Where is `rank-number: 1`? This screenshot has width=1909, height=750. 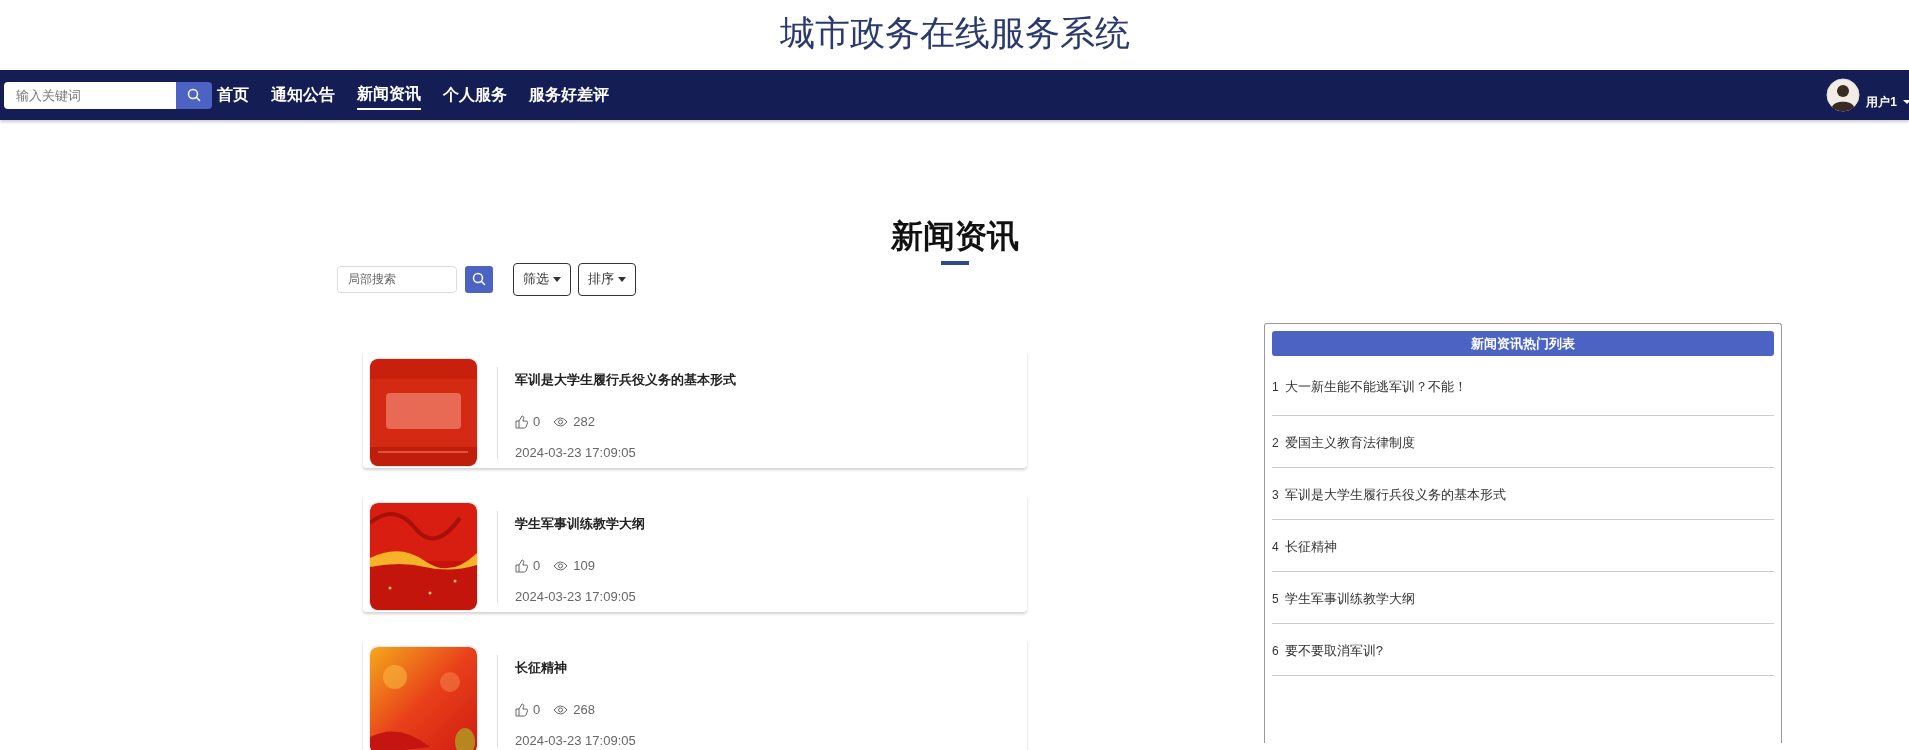
rank-number: 1 is located at coordinates (1275, 386).